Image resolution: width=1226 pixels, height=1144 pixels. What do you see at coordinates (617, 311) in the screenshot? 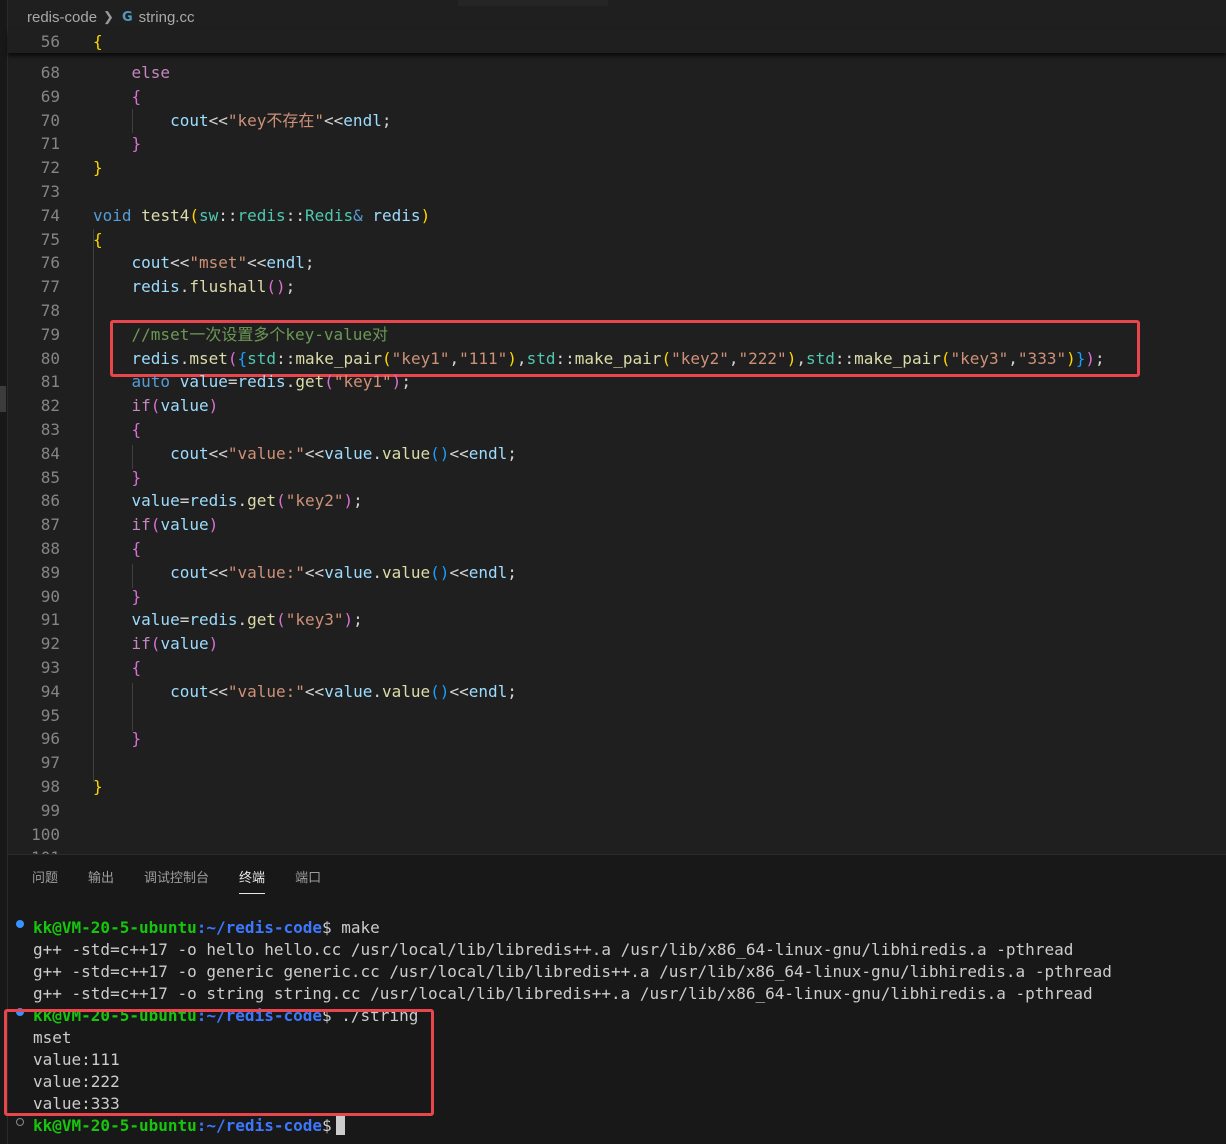
I see `code-line: 78` at bounding box center [617, 311].